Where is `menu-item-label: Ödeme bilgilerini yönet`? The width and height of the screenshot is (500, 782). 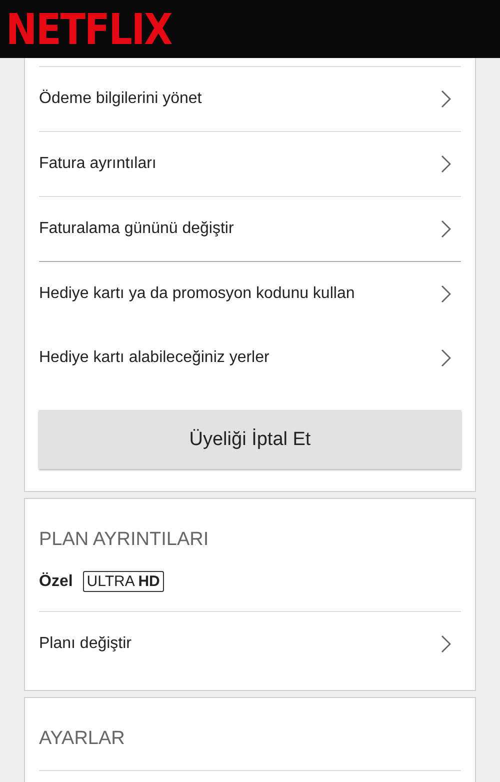 menu-item-label: Ödeme bilgilerini yönet is located at coordinates (120, 99).